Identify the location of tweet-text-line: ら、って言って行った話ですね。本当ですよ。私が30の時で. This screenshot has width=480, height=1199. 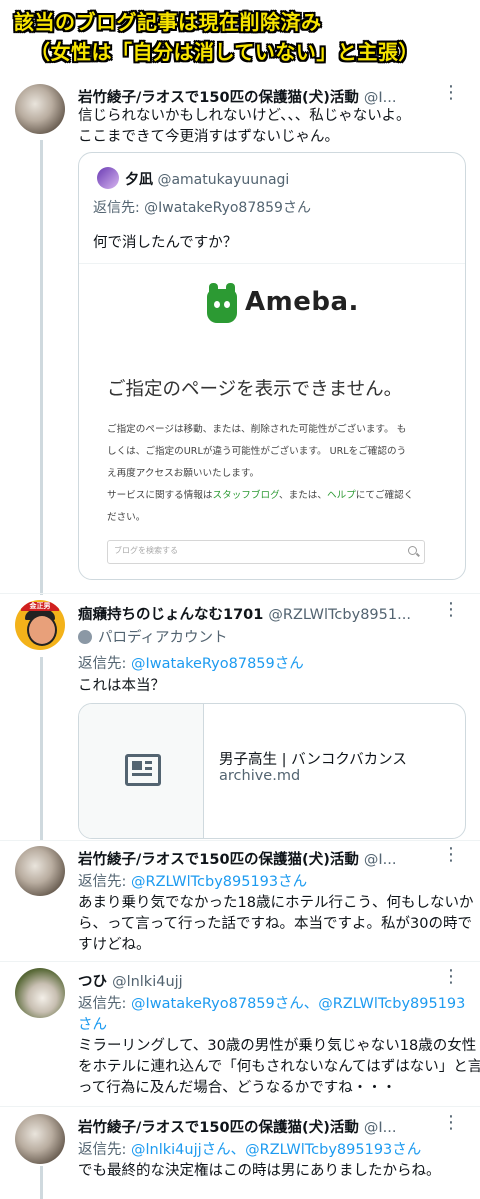
(275, 924).